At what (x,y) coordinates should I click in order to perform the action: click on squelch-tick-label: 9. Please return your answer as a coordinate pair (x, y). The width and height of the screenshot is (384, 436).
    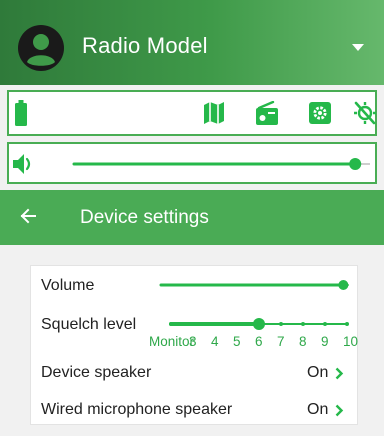
    Looking at the image, I should click on (325, 341).